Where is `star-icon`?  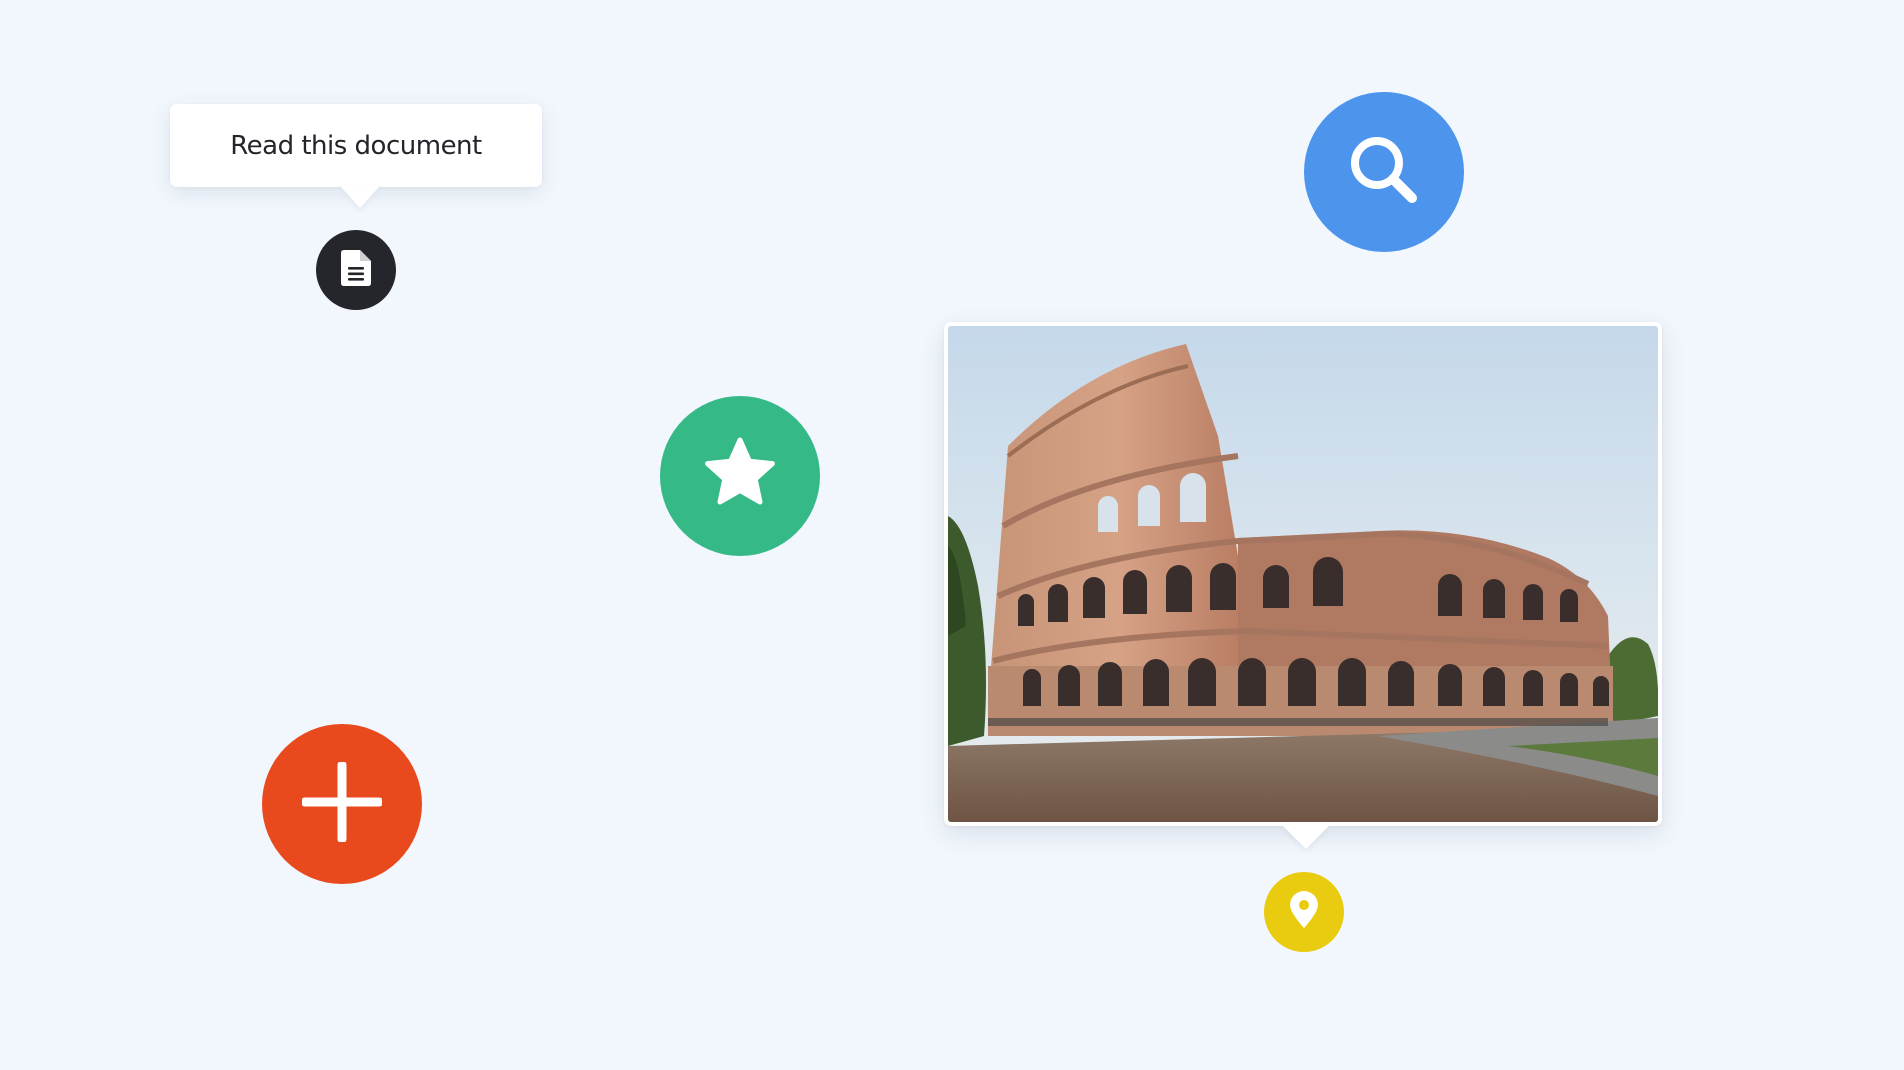
star-icon is located at coordinates (740, 476).